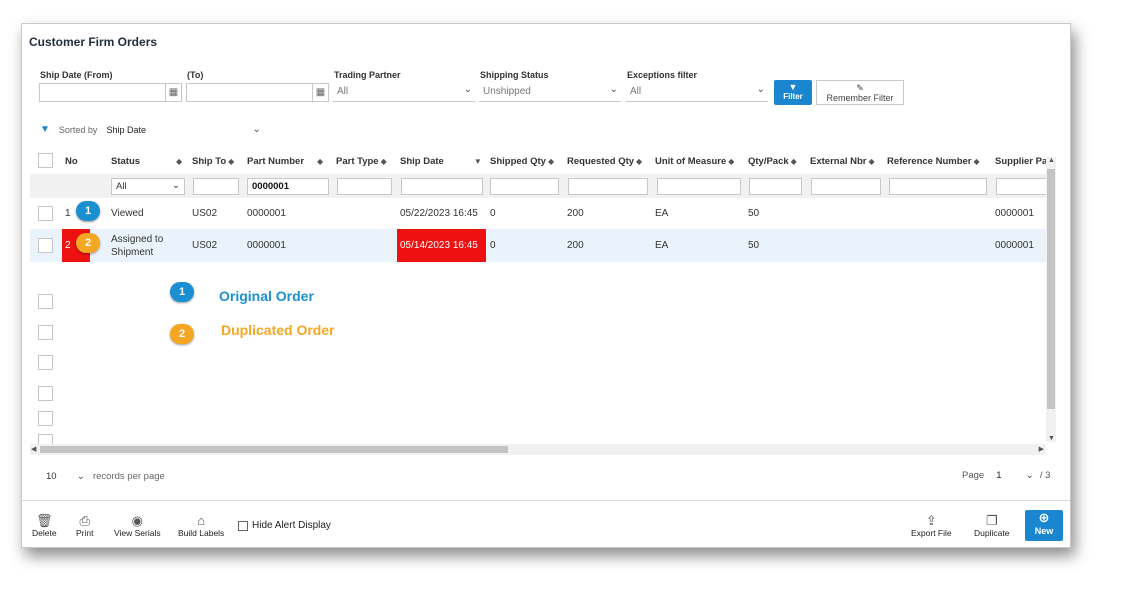 This screenshot has width=1126, height=604. What do you see at coordinates (933, 161) in the screenshot?
I see `header-reference-number: Reference Number ◆` at bounding box center [933, 161].